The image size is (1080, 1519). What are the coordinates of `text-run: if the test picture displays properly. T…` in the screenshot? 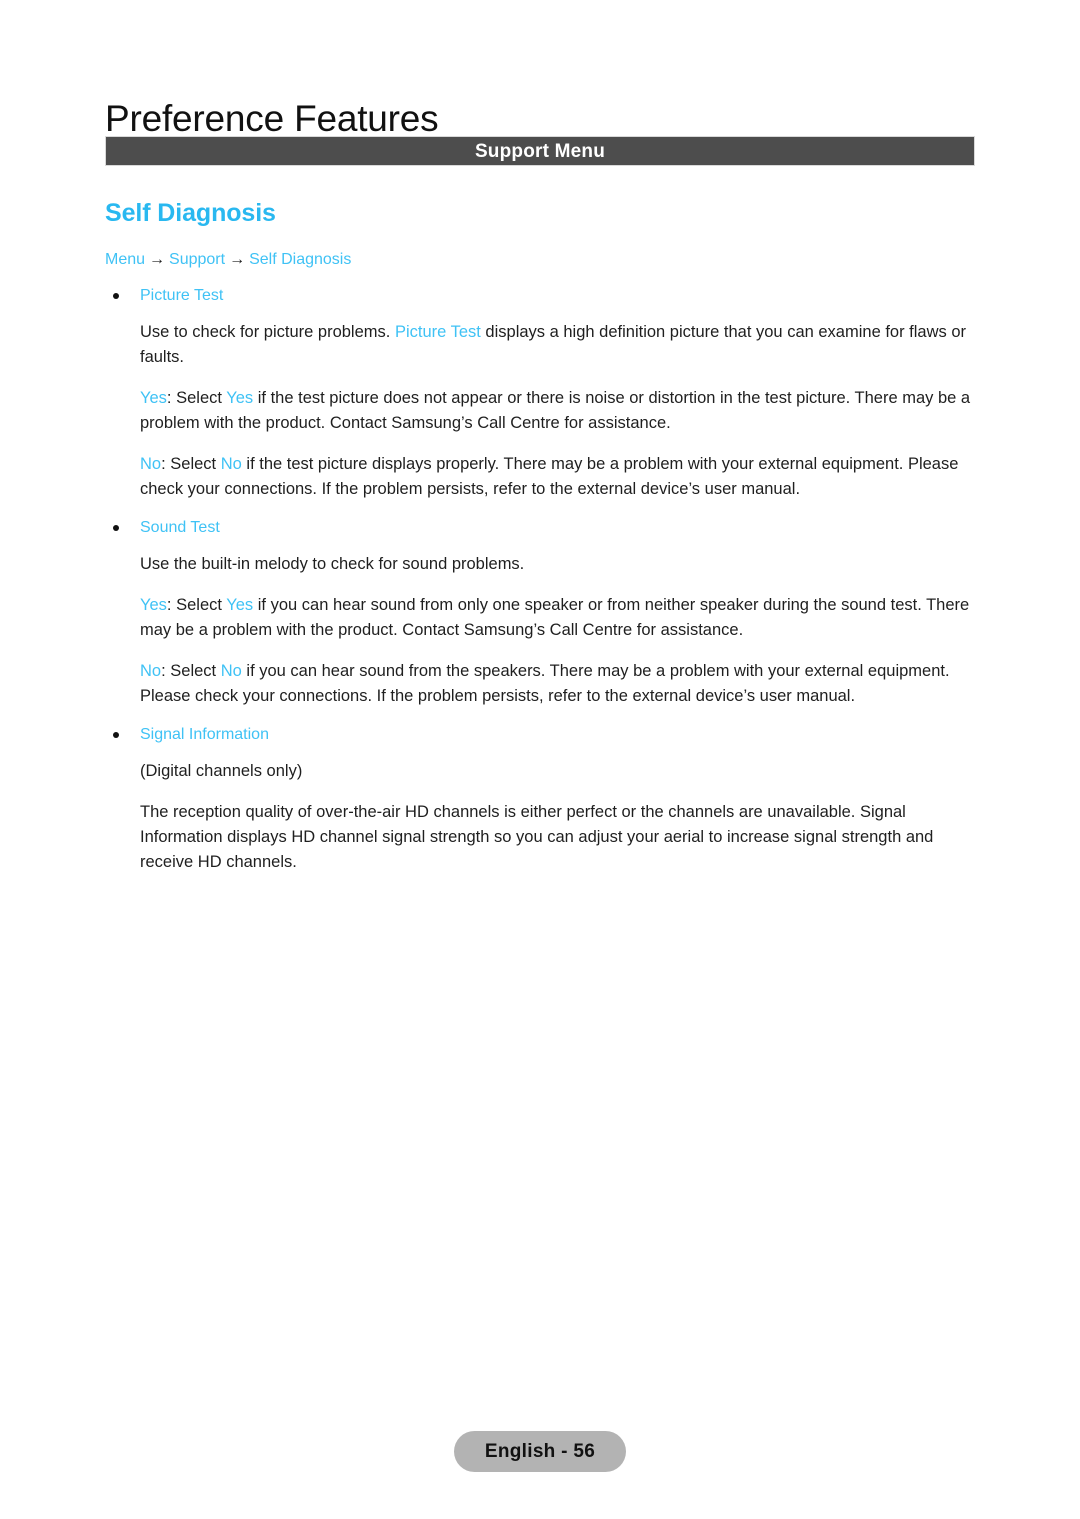 It's located at (549, 476).